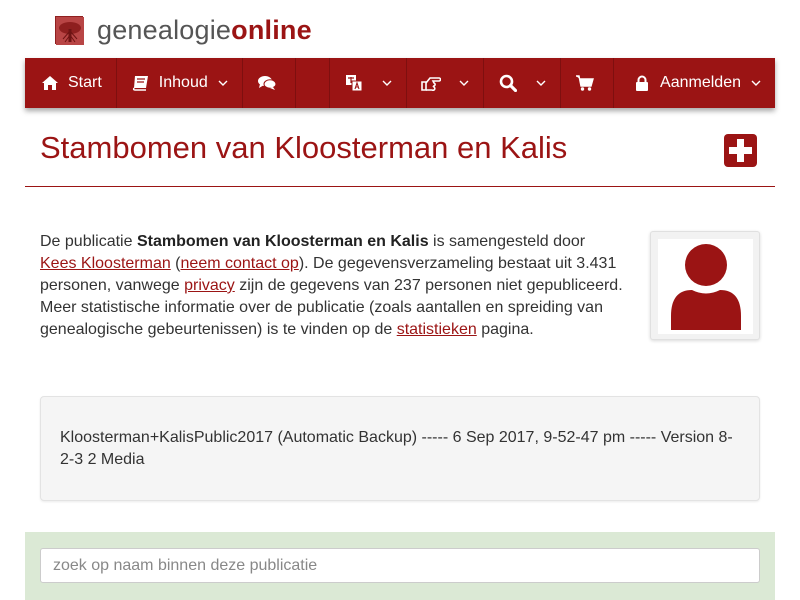  I want to click on search-input, so click(400, 565).